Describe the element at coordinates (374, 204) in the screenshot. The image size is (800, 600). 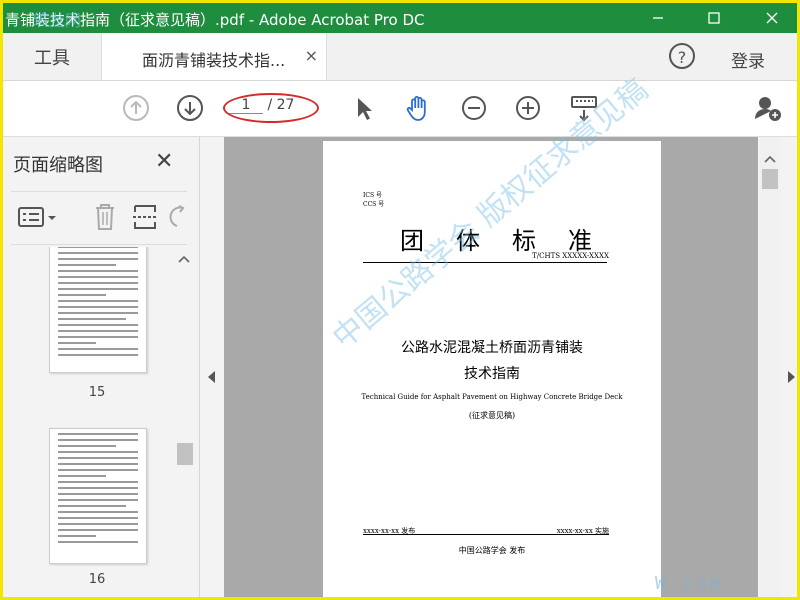
I see `ccs-number: CCS 号` at that location.